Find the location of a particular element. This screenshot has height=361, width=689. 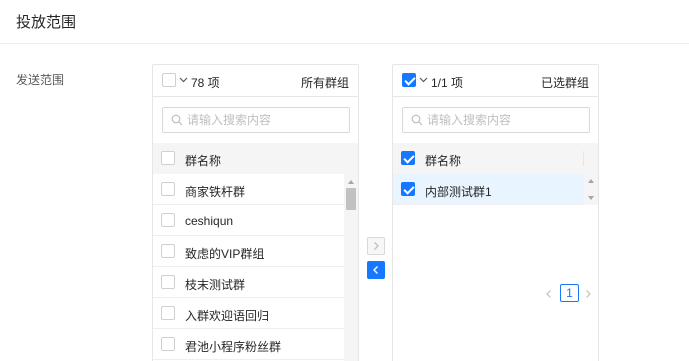

group-name: 商家铁杆群 is located at coordinates (215, 192).